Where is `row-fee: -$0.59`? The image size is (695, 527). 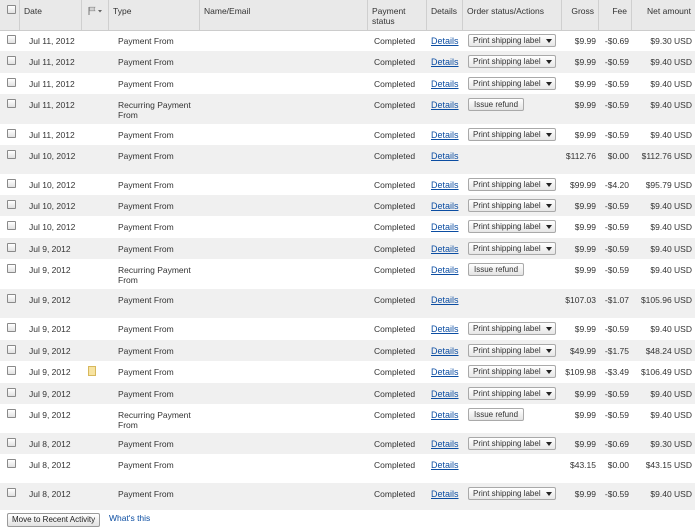
row-fee: -$0.59 is located at coordinates (616, 227).